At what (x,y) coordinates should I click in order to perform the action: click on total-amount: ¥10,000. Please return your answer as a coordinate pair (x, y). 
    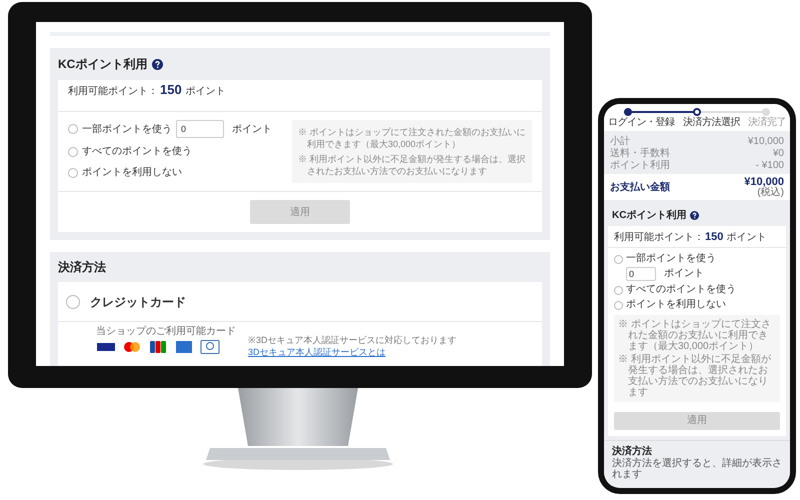
    Looking at the image, I should click on (764, 182).